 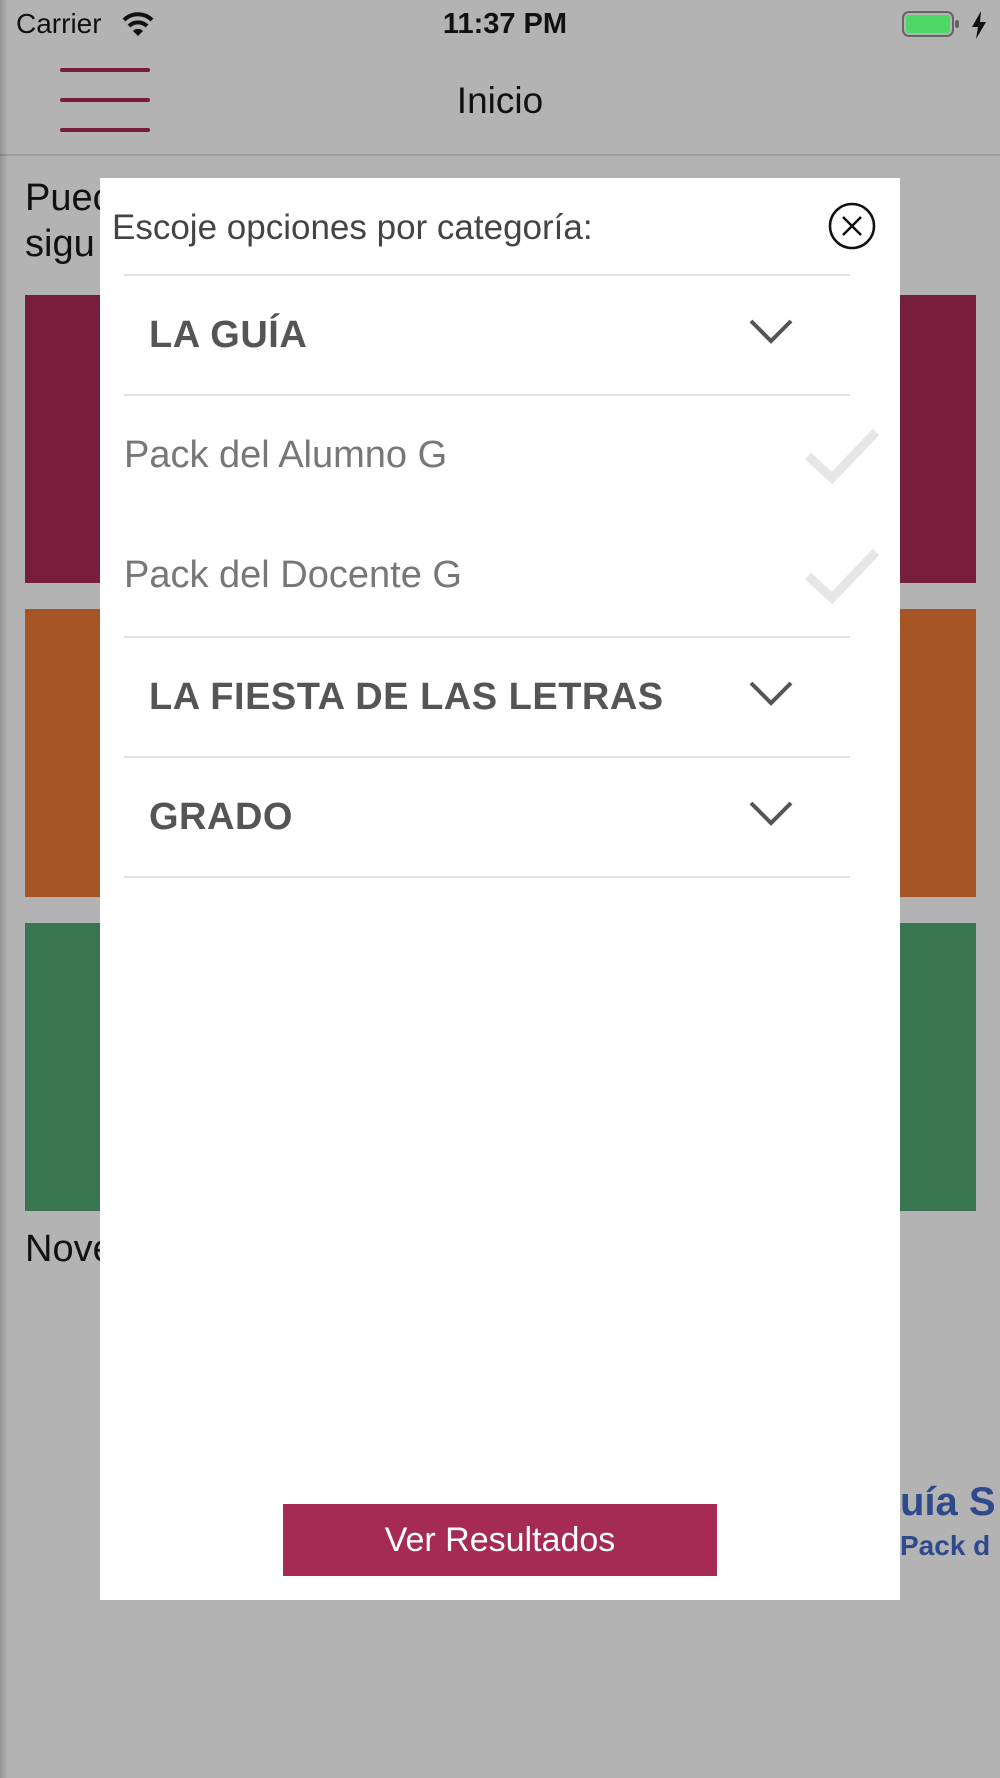 I want to click on status-bar: Carrier 11:37 PM, so click(x=500, y=25).